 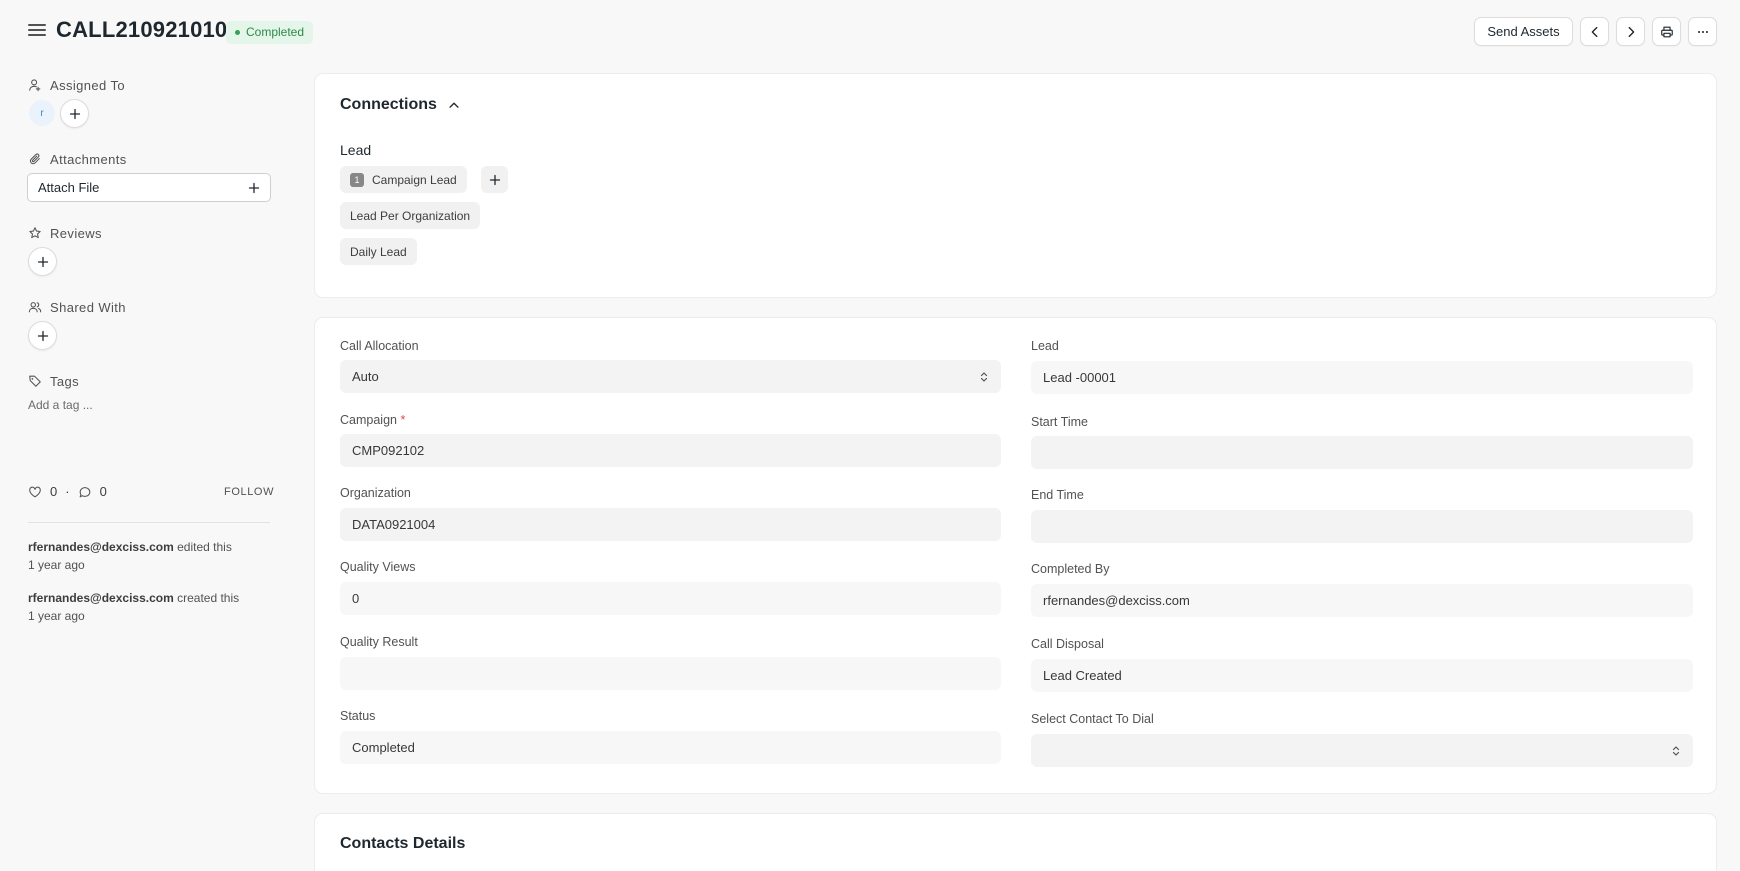 I want to click on send-assets-label: Send Assets, so click(x=1523, y=31).